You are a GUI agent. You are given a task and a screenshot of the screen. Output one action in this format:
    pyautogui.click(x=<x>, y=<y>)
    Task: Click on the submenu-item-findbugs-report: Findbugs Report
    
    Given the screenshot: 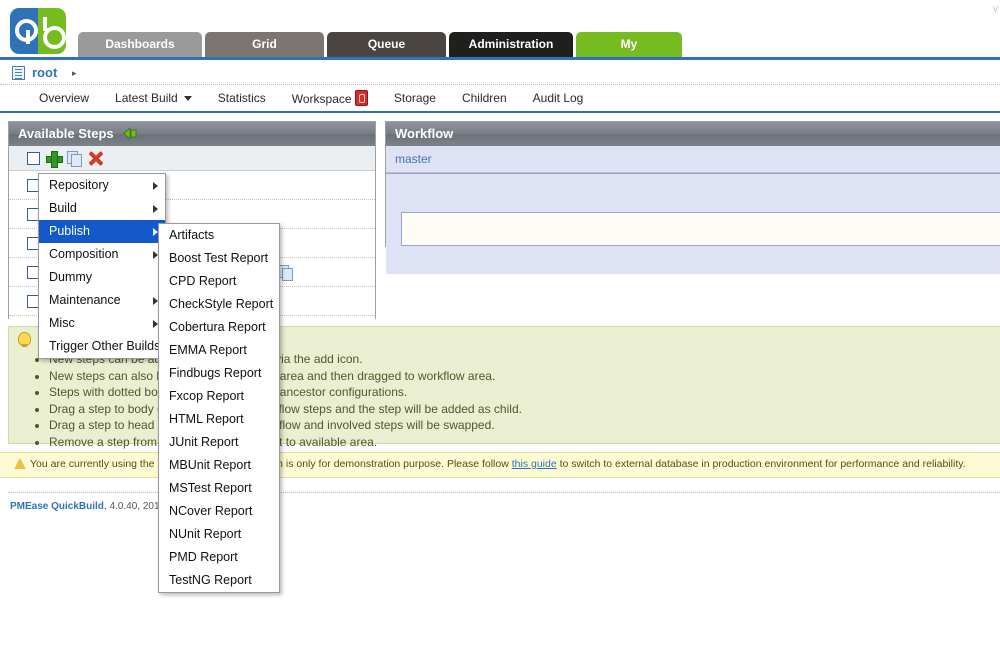 What is the action you would take?
    pyautogui.click(x=219, y=373)
    